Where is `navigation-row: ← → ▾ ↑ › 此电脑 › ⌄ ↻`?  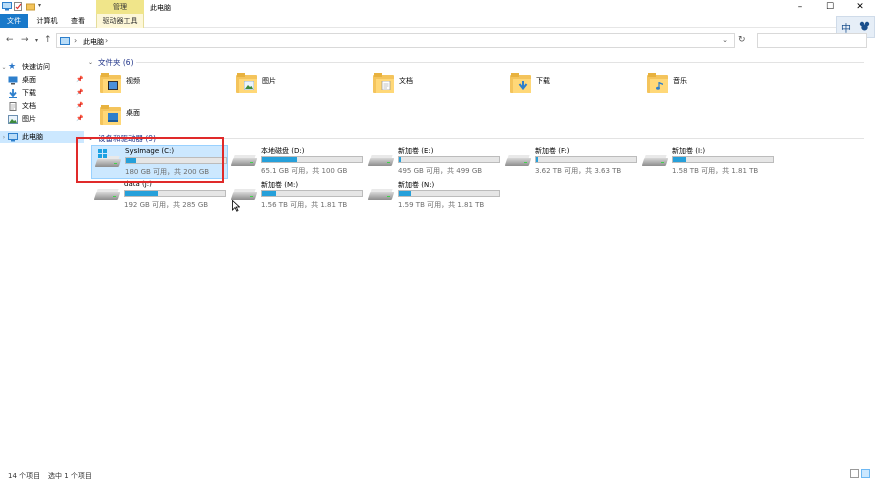
navigation-row: ← → ▾ ↑ › 此电脑 › ⌄ ↻ is located at coordinates (437, 41).